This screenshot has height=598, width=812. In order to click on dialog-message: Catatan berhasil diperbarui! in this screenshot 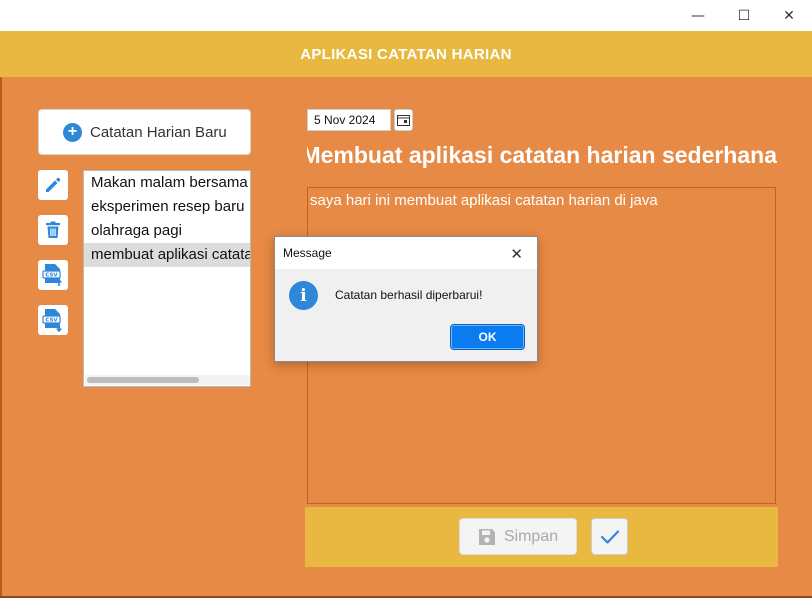, I will do `click(409, 295)`.